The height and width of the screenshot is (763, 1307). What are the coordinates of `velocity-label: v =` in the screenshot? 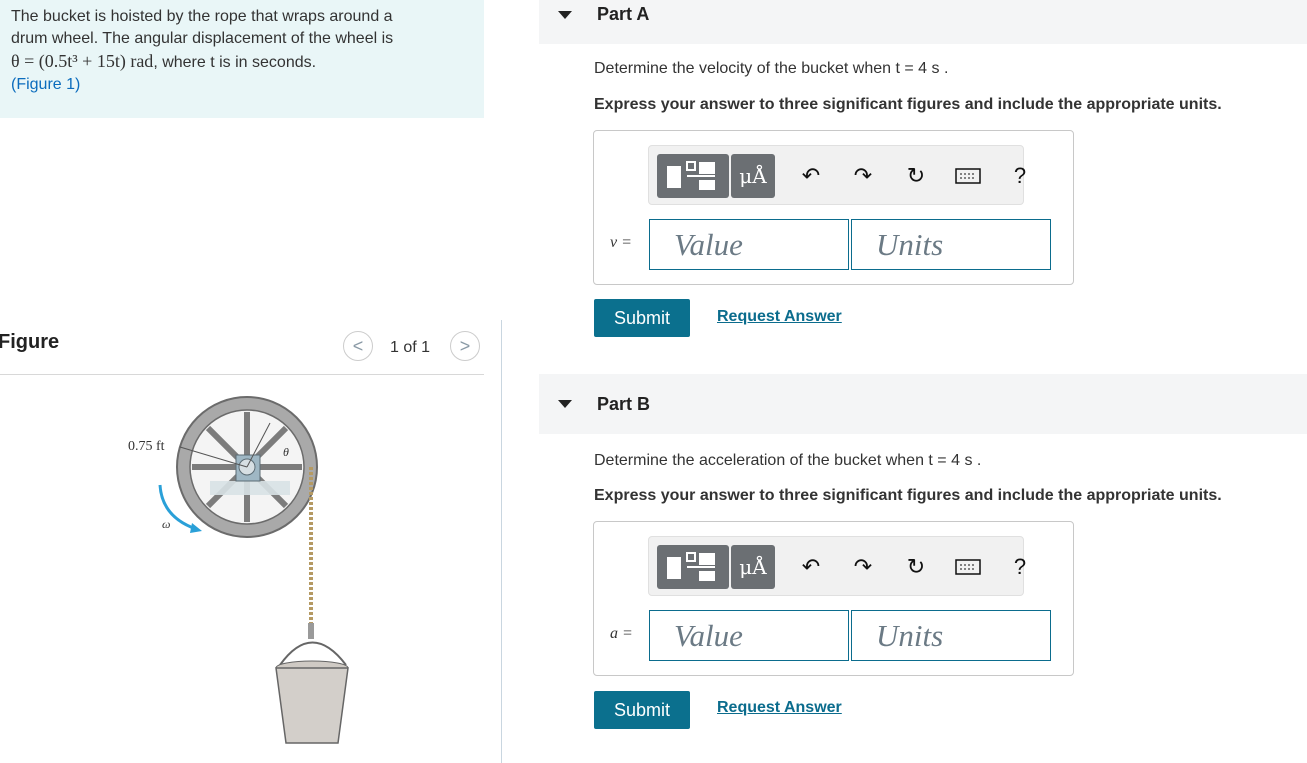 It's located at (621, 243).